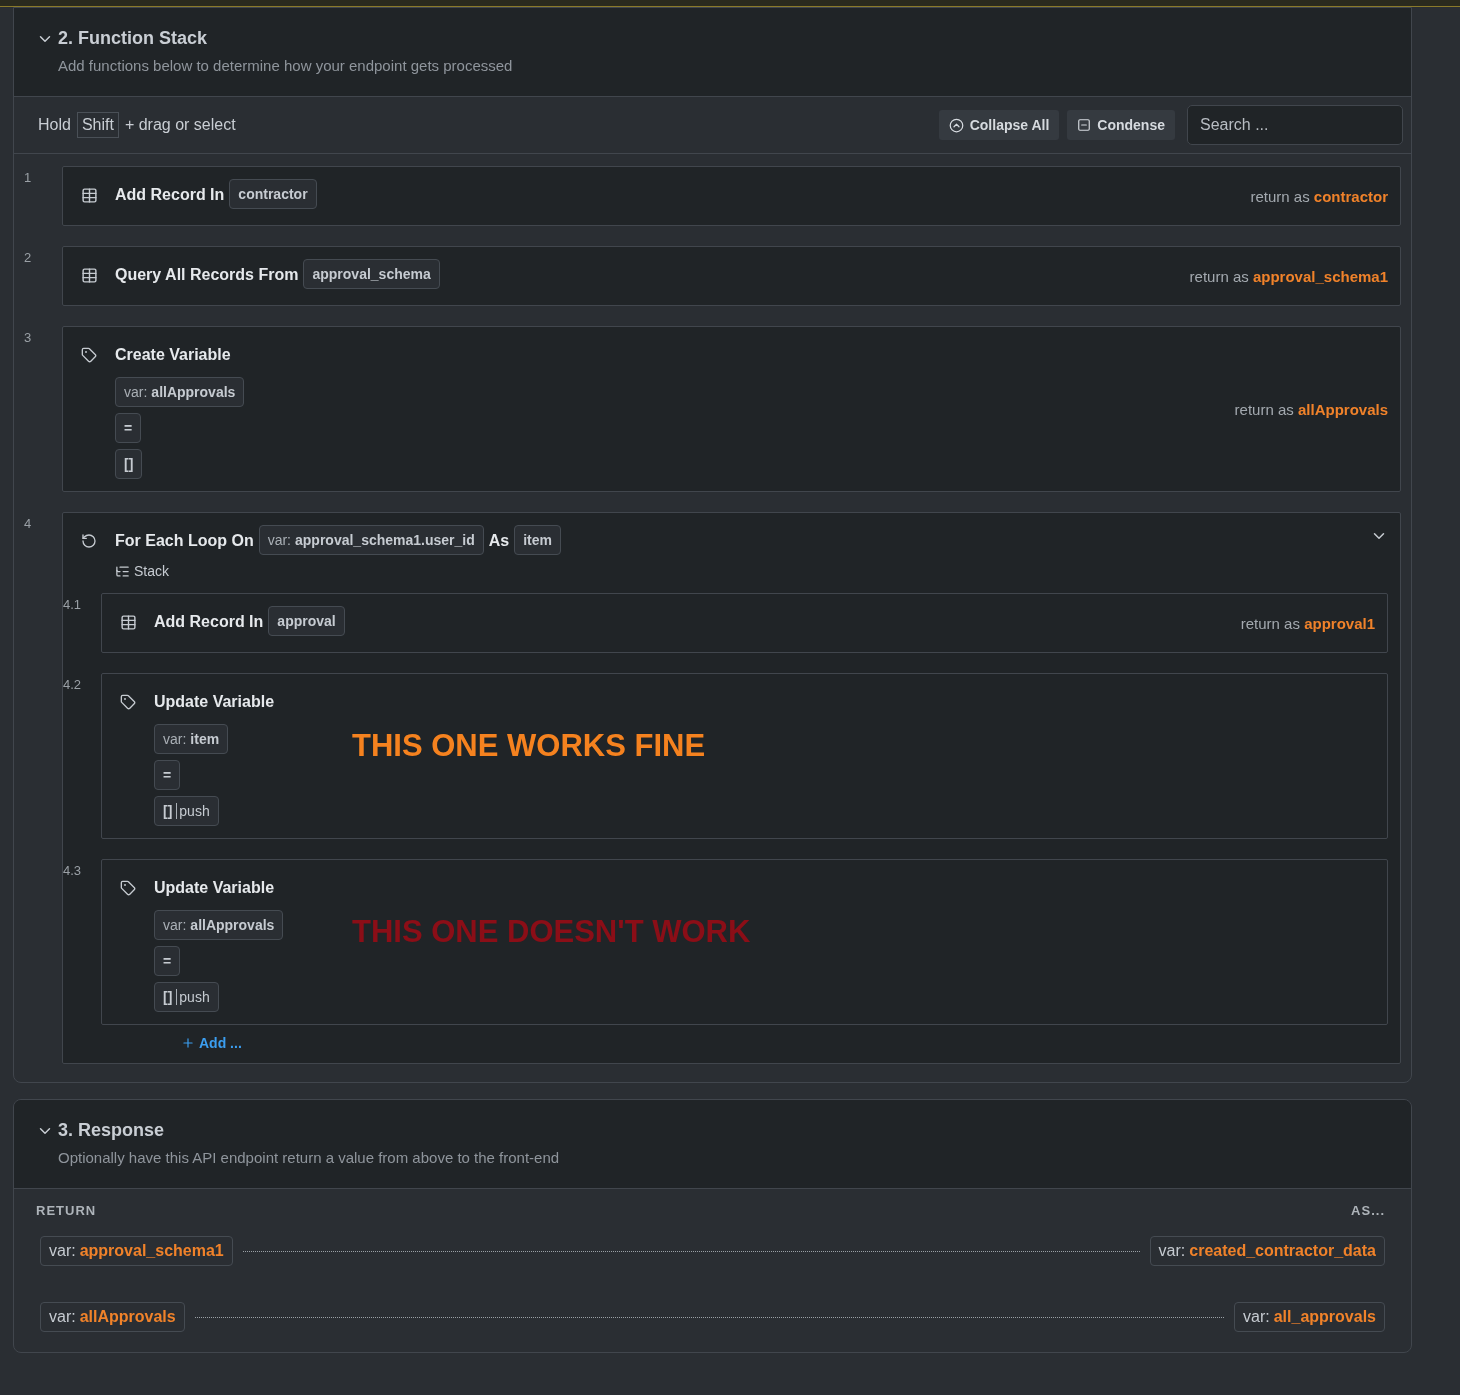 This screenshot has height=1395, width=1460. Describe the element at coordinates (122, 571) in the screenshot. I see `tree-icon` at that location.